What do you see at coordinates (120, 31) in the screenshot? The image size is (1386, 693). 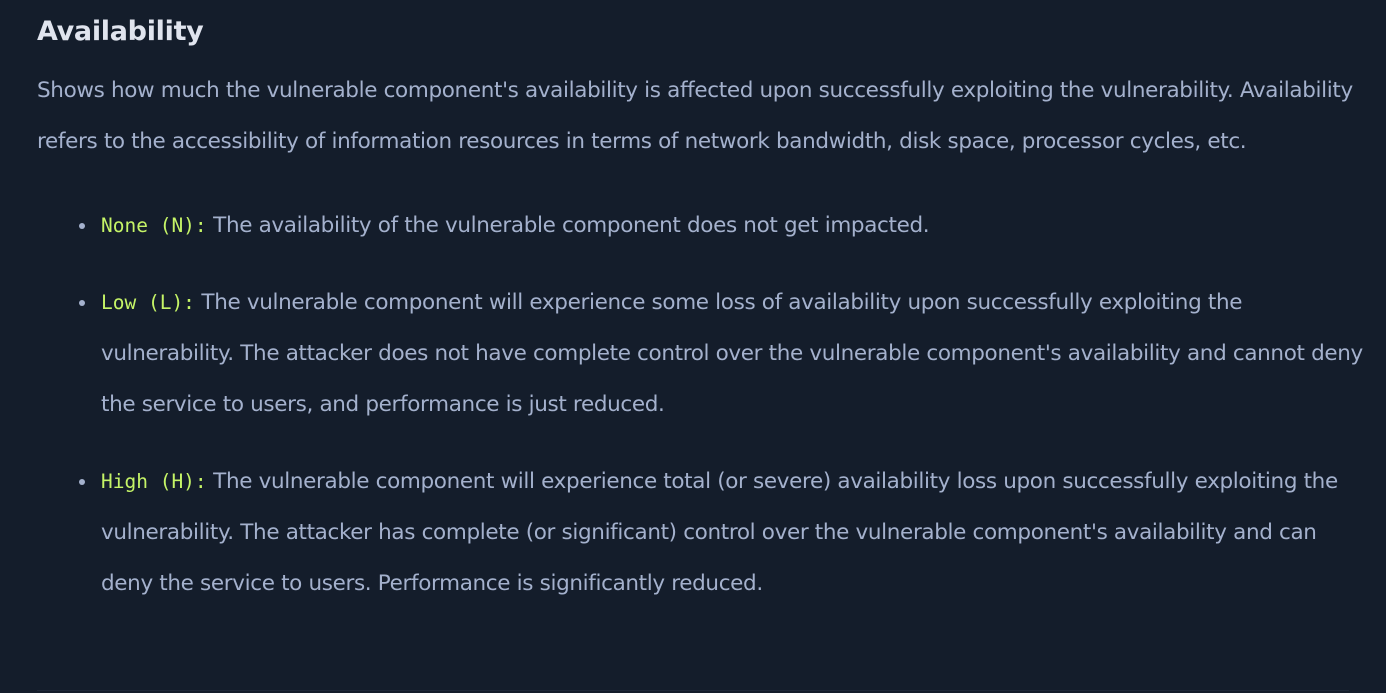 I see `section-title: Availability` at bounding box center [120, 31].